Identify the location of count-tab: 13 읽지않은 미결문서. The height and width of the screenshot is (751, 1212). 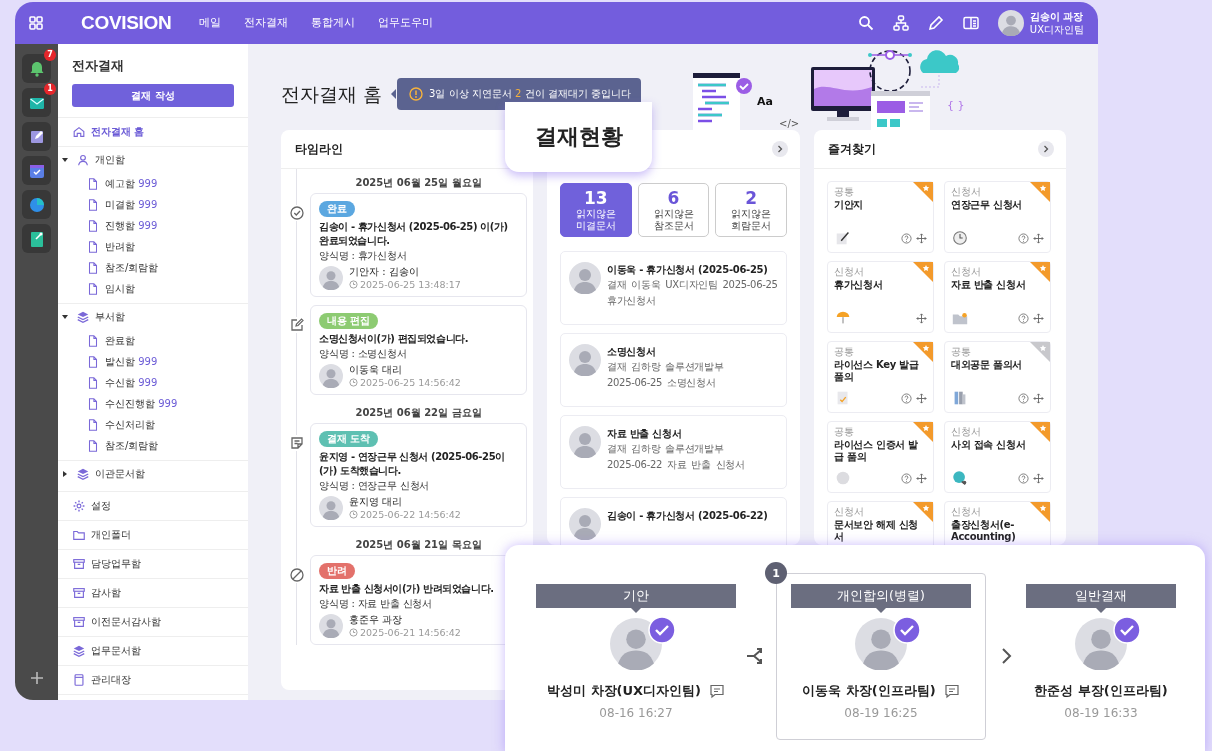
(596, 210).